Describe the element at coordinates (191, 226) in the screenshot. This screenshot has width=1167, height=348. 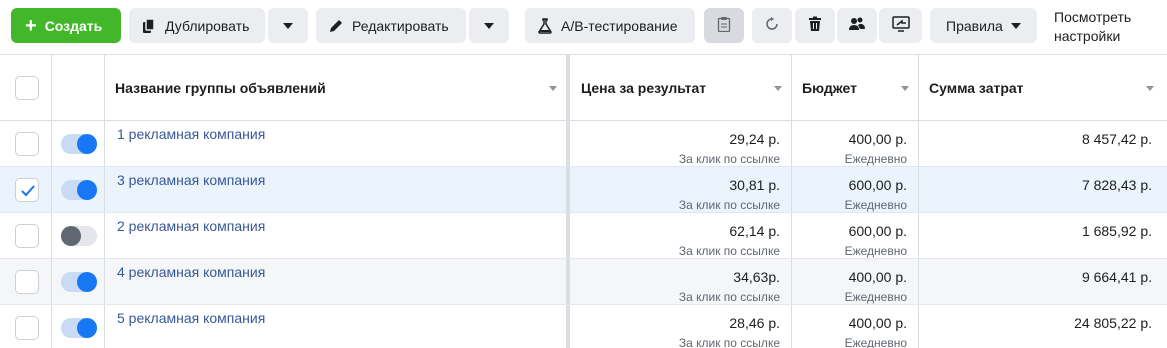
I see `ad-set-name-link: 2 рекламная компания` at that location.